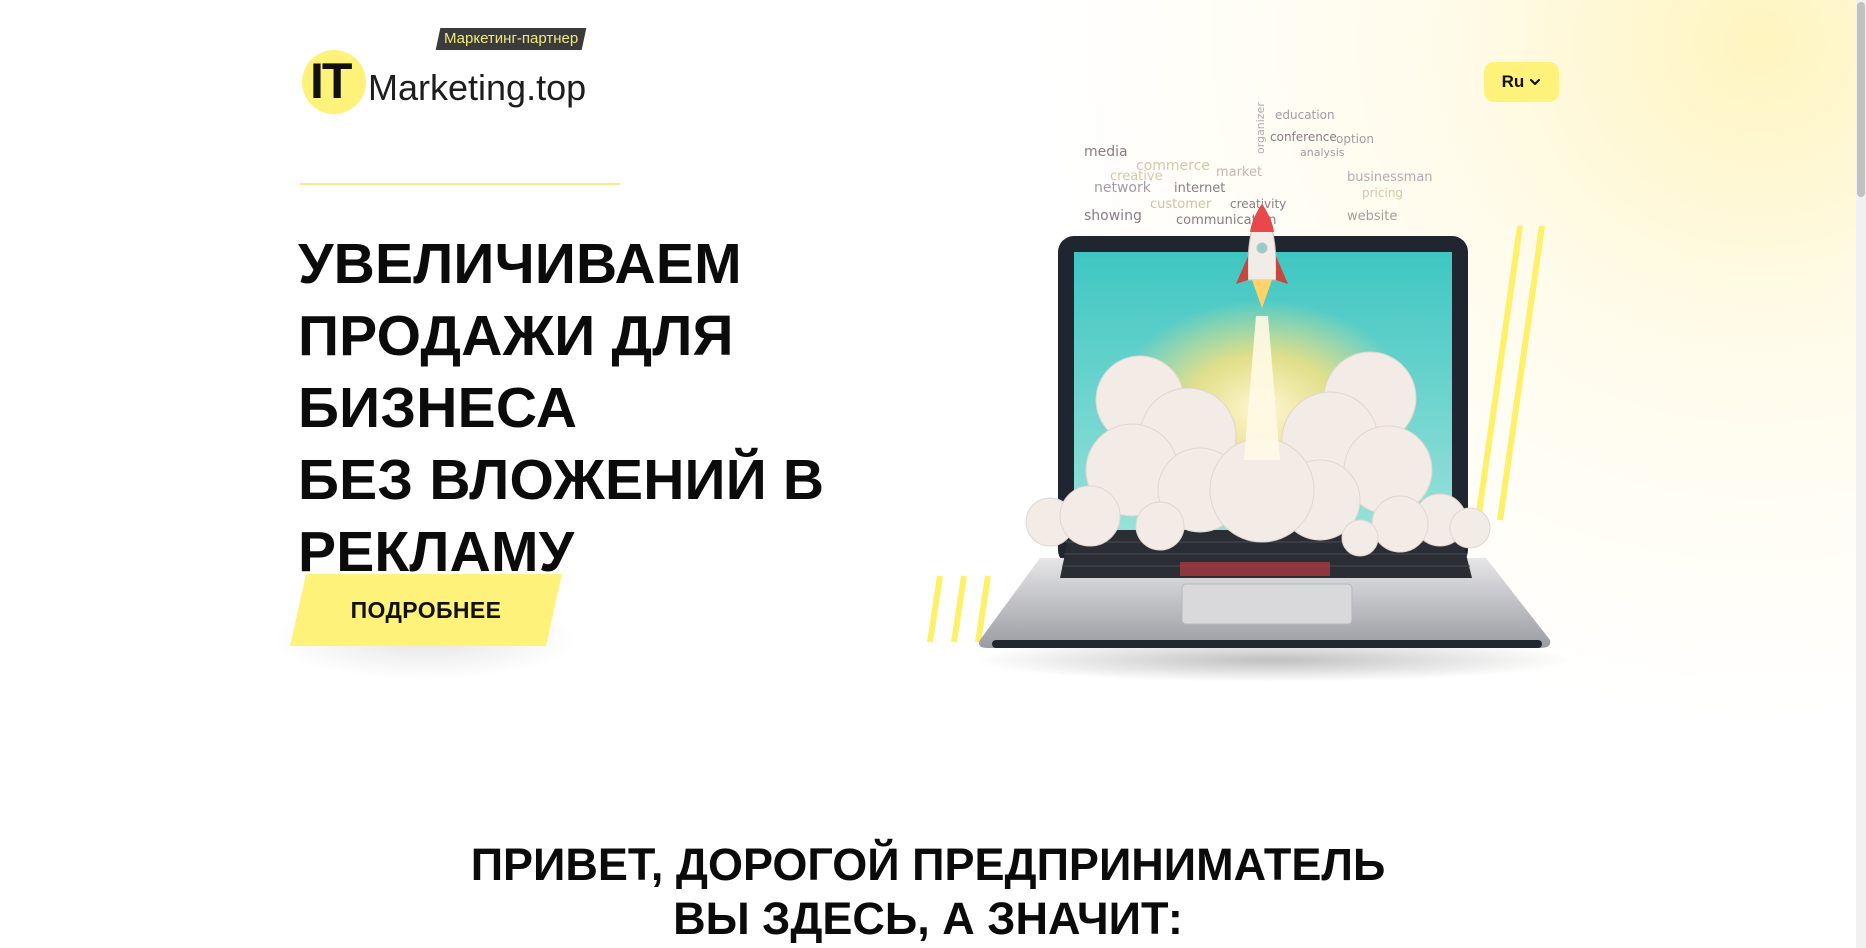 The width and height of the screenshot is (1866, 948). I want to click on word: conference, so click(1303, 137).